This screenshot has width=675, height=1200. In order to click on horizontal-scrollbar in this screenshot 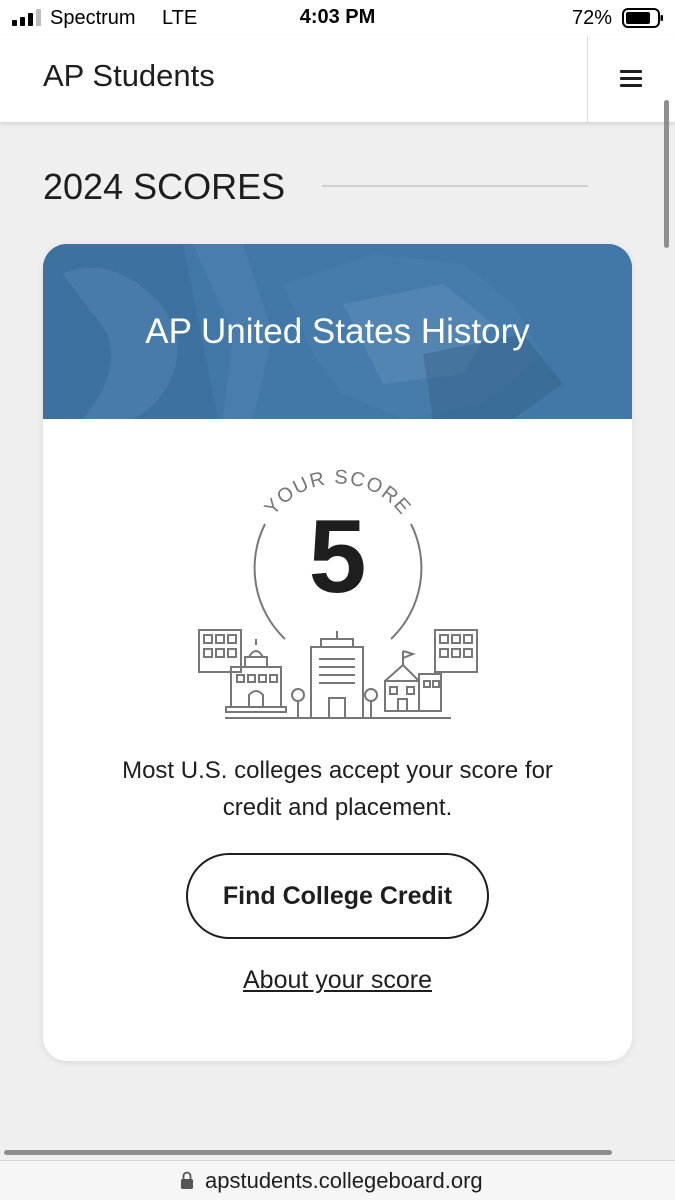, I will do `click(308, 1152)`.